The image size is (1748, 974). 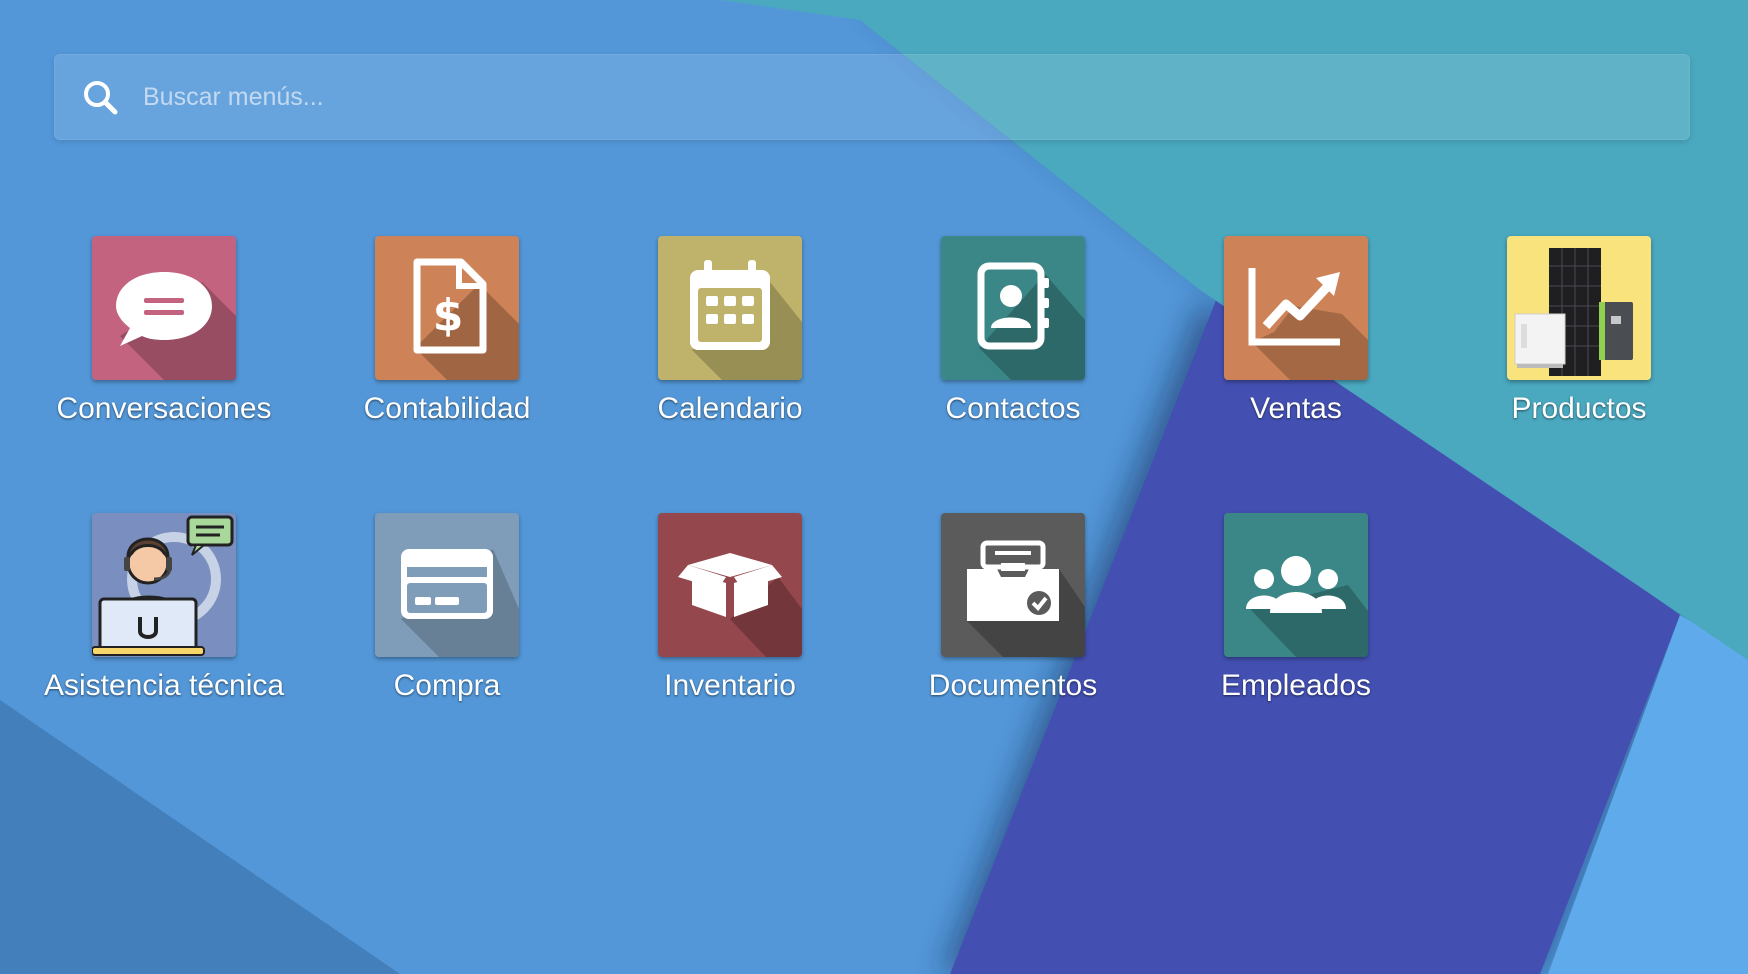 I want to click on app-compra: Compra, so click(x=447, y=633).